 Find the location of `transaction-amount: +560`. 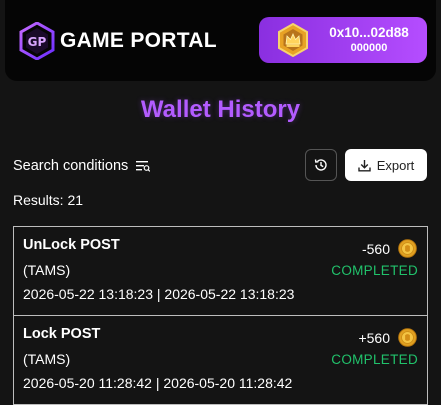

transaction-amount: +560 is located at coordinates (374, 338).